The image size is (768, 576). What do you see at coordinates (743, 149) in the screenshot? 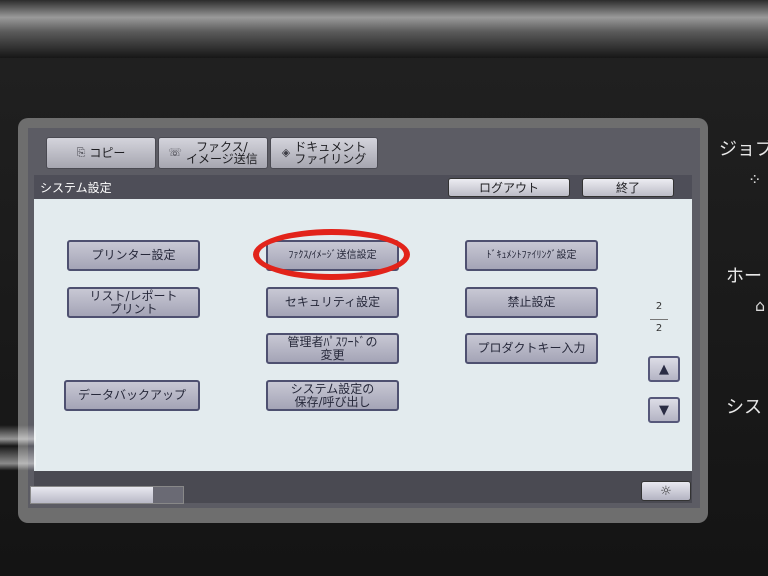
I see `job-status-key-label: ジョブ` at bounding box center [743, 149].